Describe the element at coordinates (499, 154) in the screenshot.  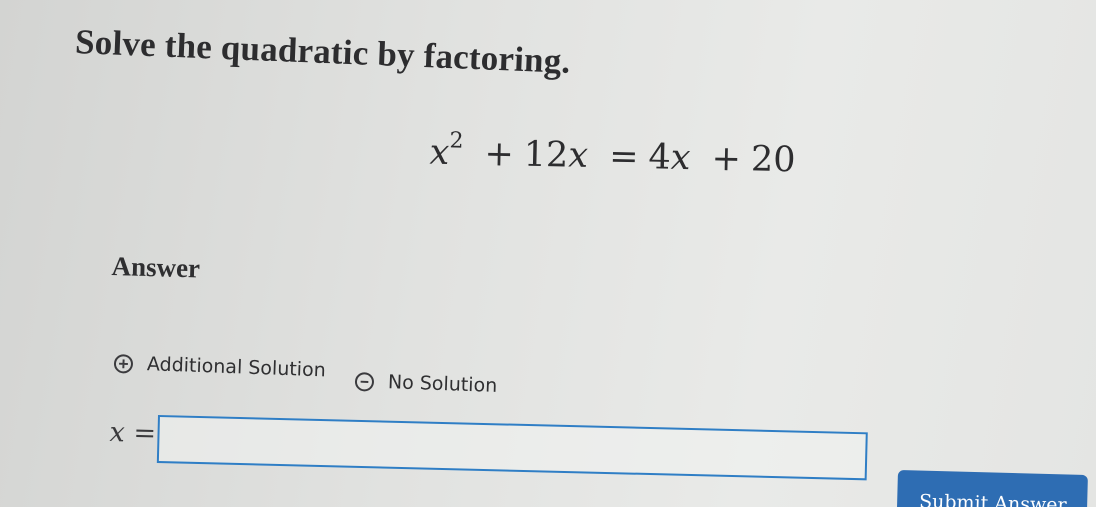
I see `equation-plus: +` at that location.